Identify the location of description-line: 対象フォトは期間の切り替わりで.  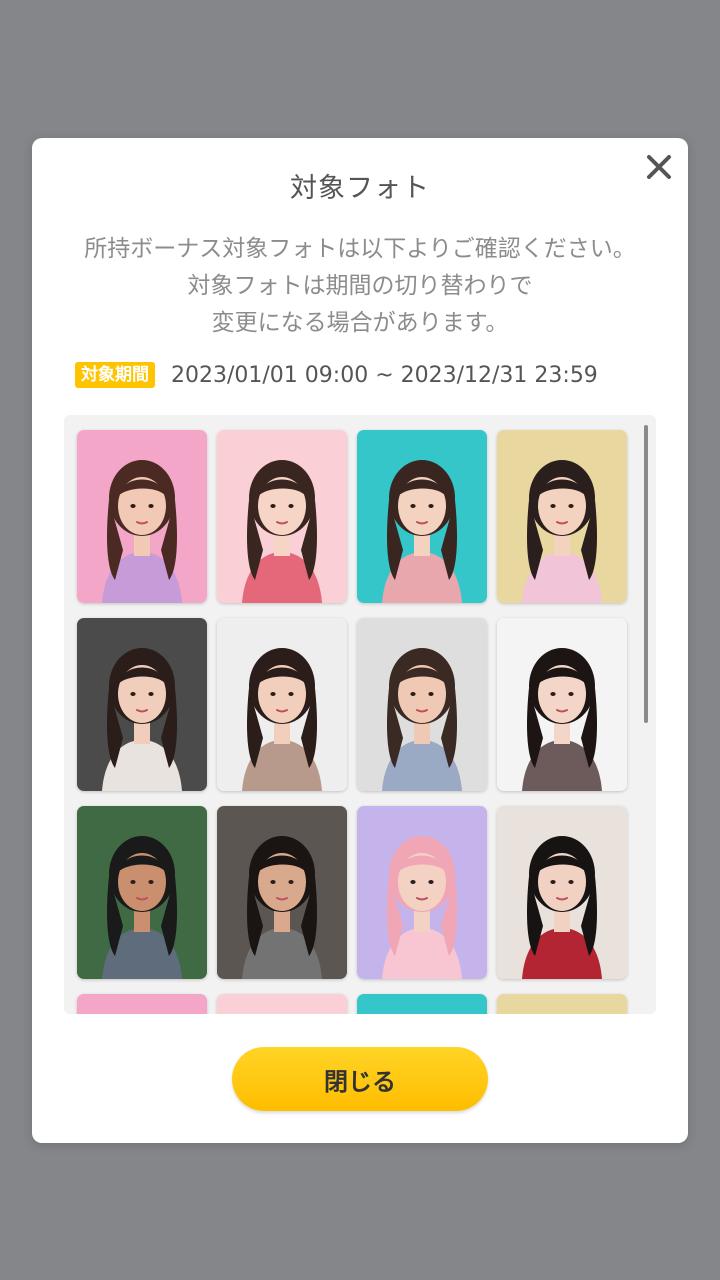
(360, 286).